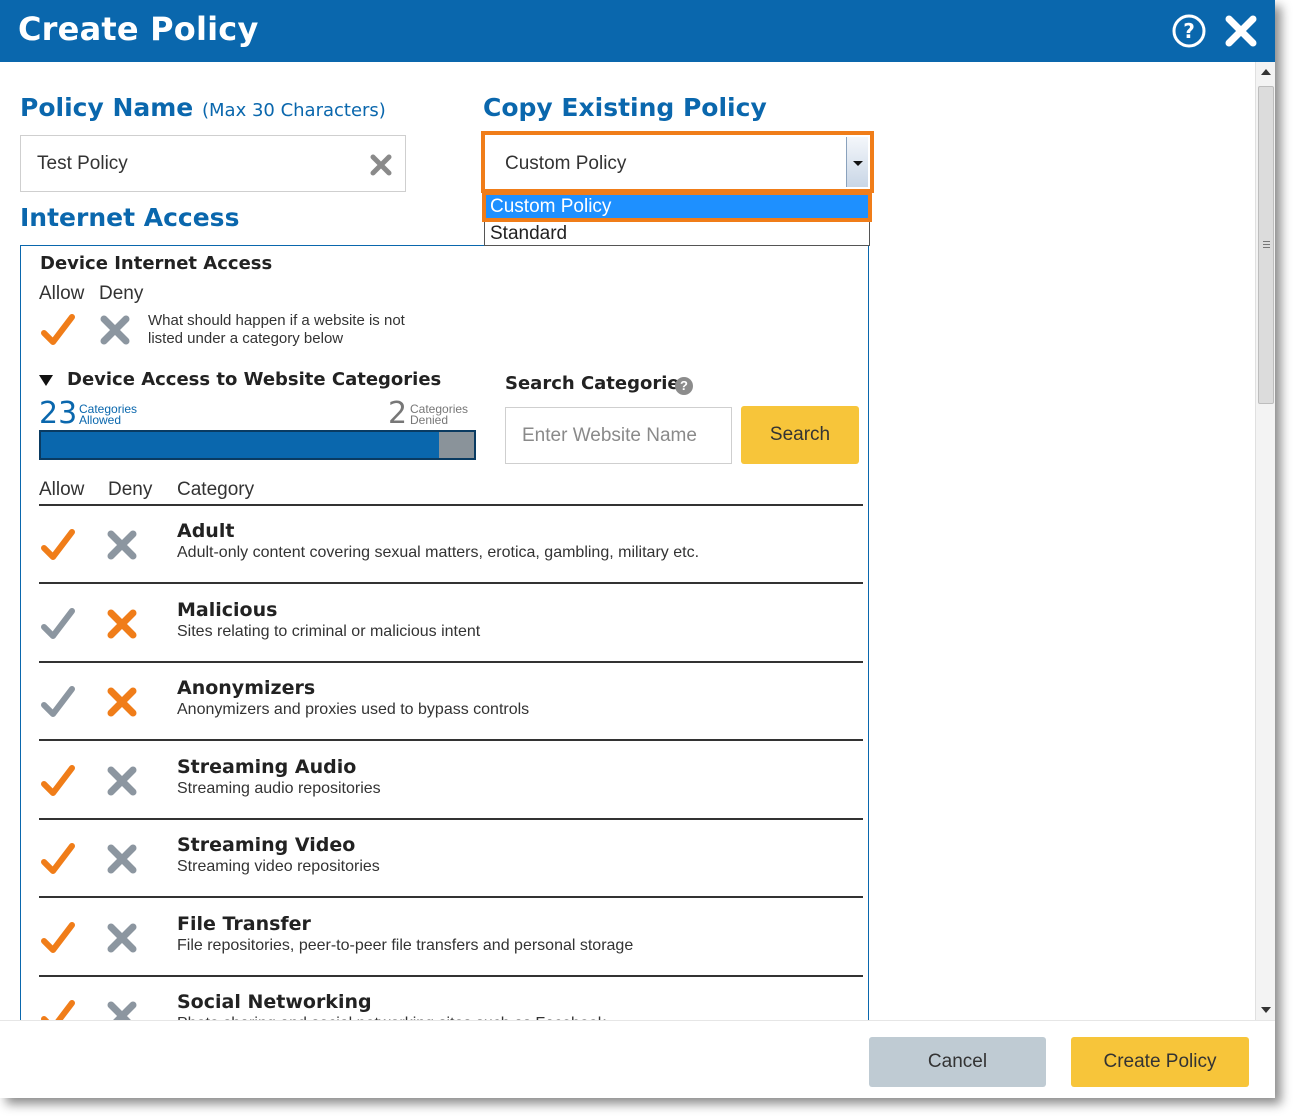  Describe the element at coordinates (677, 206) in the screenshot. I see `option-custom-policy: Custom Policy` at that location.